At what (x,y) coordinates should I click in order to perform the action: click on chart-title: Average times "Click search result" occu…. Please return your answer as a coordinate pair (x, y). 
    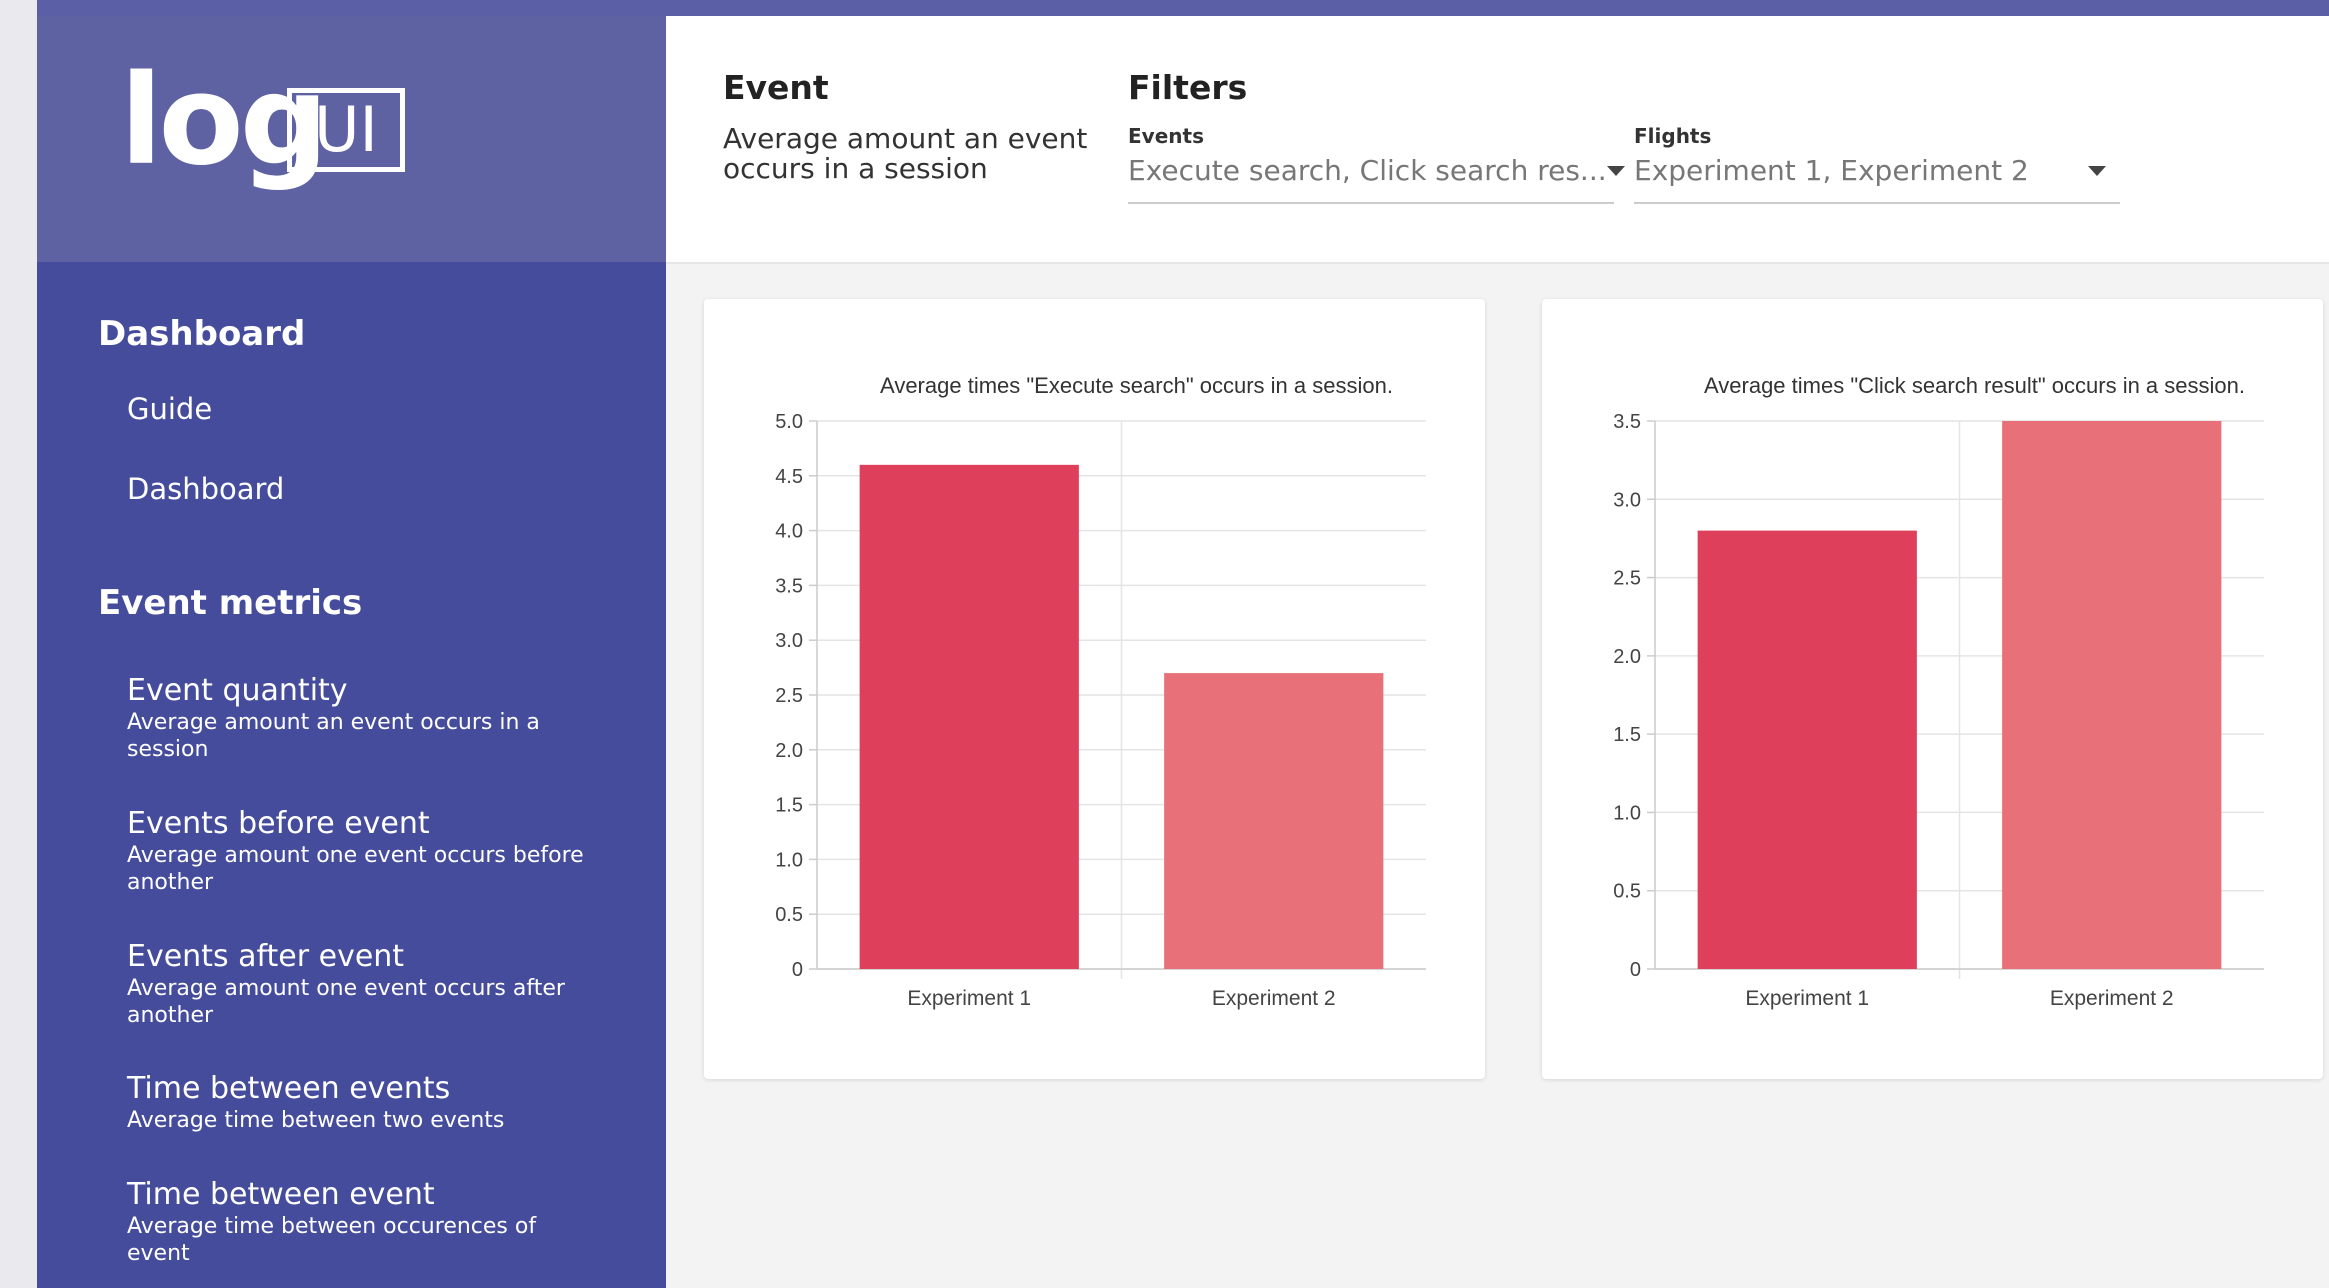
    Looking at the image, I should click on (1974, 385).